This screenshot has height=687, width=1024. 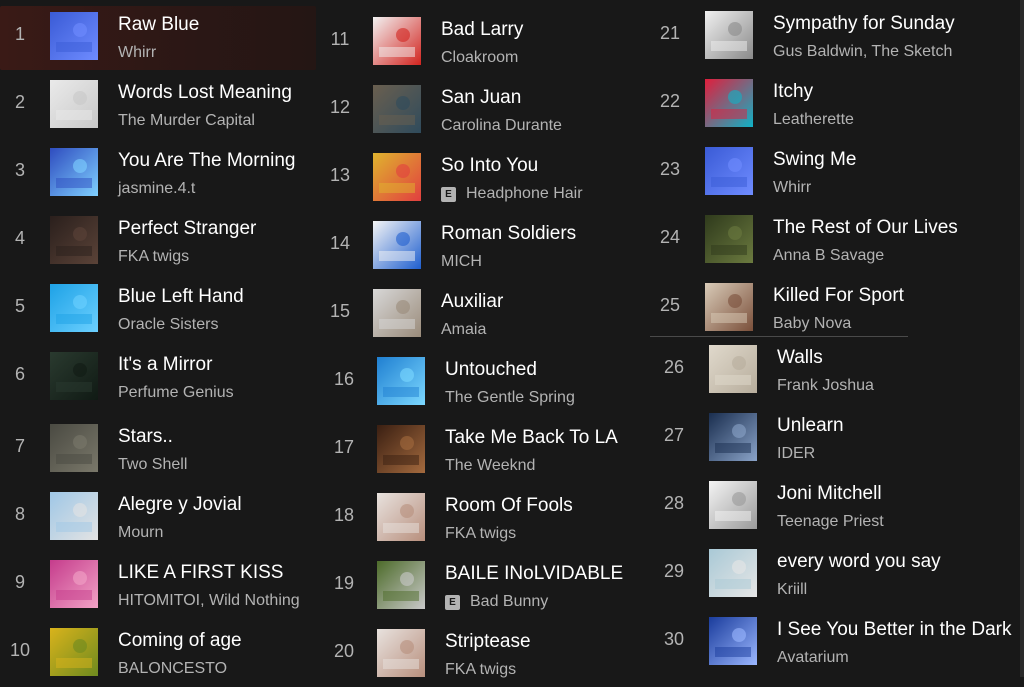 What do you see at coordinates (483, 655) in the screenshot?
I see `track-row: 20 Striptease FKA twigs` at bounding box center [483, 655].